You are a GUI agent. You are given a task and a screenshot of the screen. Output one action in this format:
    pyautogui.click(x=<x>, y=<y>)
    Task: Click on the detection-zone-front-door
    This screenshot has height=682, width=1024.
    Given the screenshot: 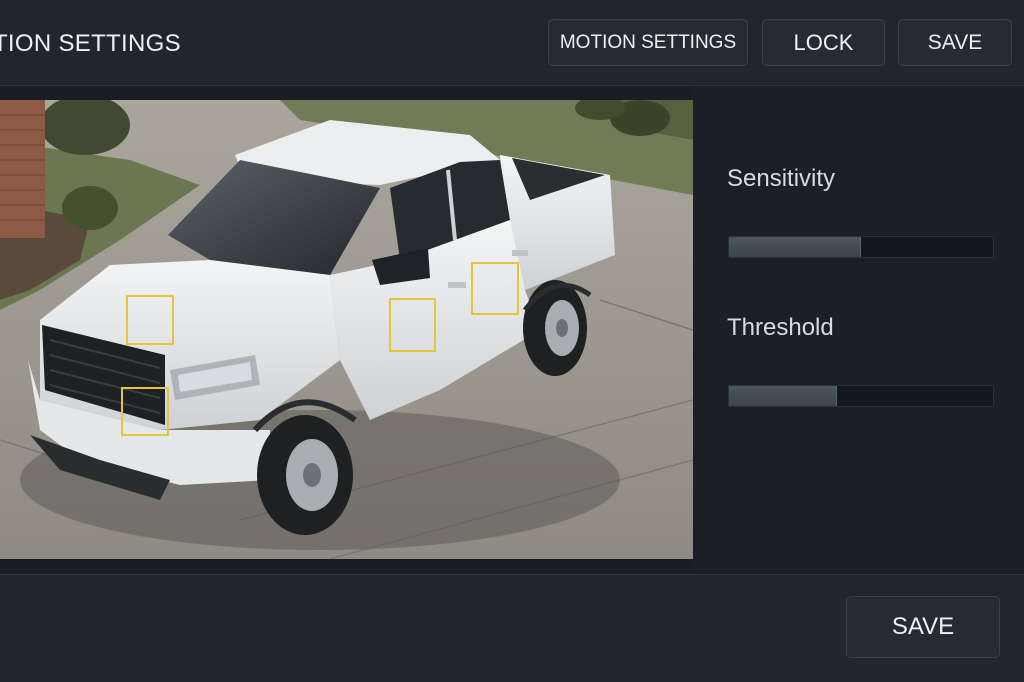 What is the action you would take?
    pyautogui.click(x=412, y=325)
    